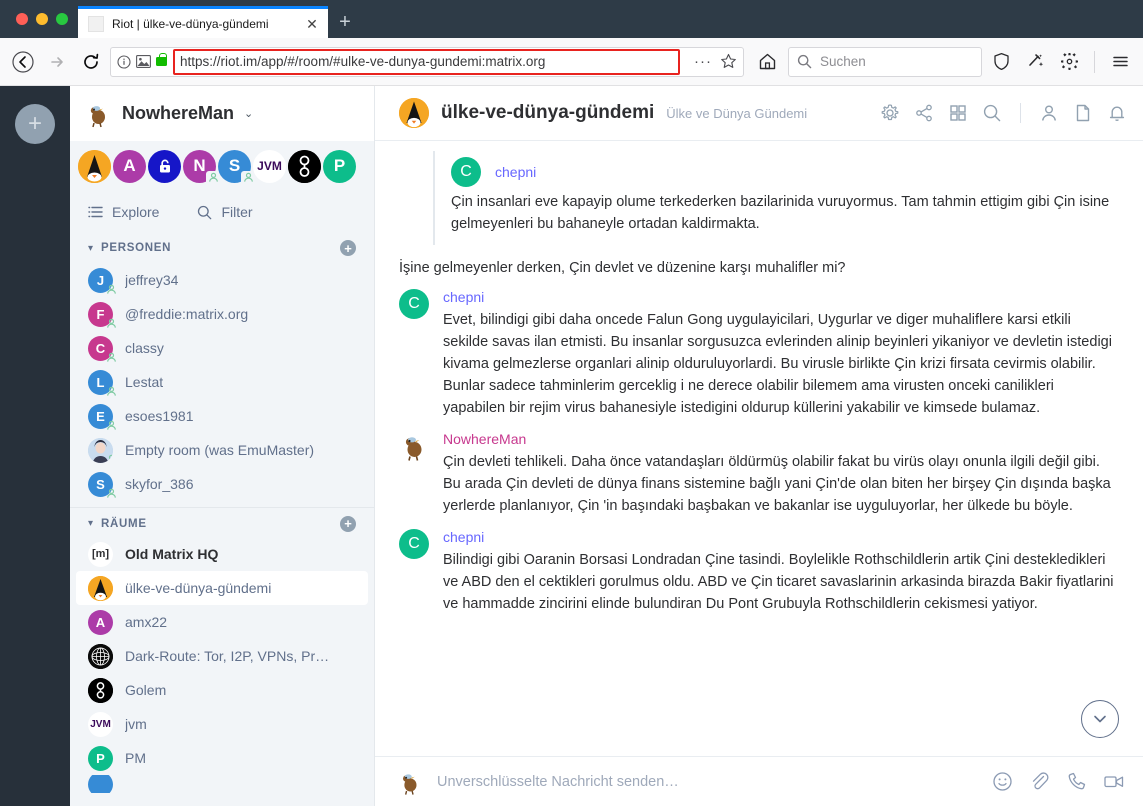 The width and height of the screenshot is (1143, 806). What do you see at coordinates (222, 758) in the screenshot?
I see `list-item: P PM` at bounding box center [222, 758].